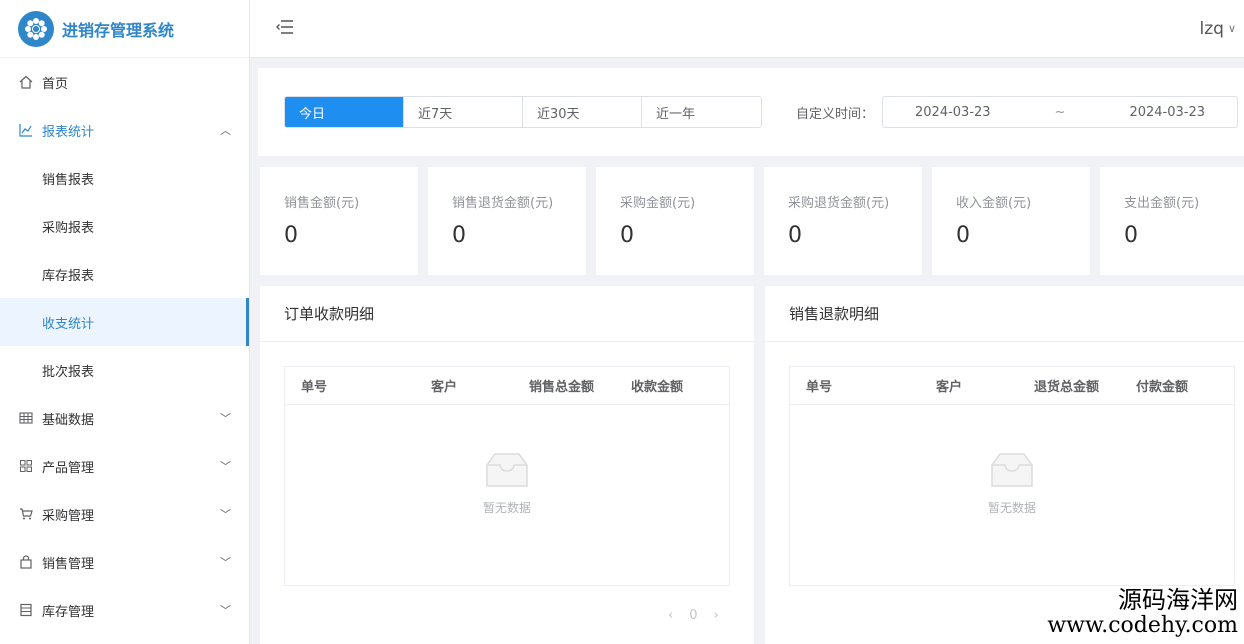  I want to click on stat-card-expense: 支出金额(元) 0, so click(1172, 221).